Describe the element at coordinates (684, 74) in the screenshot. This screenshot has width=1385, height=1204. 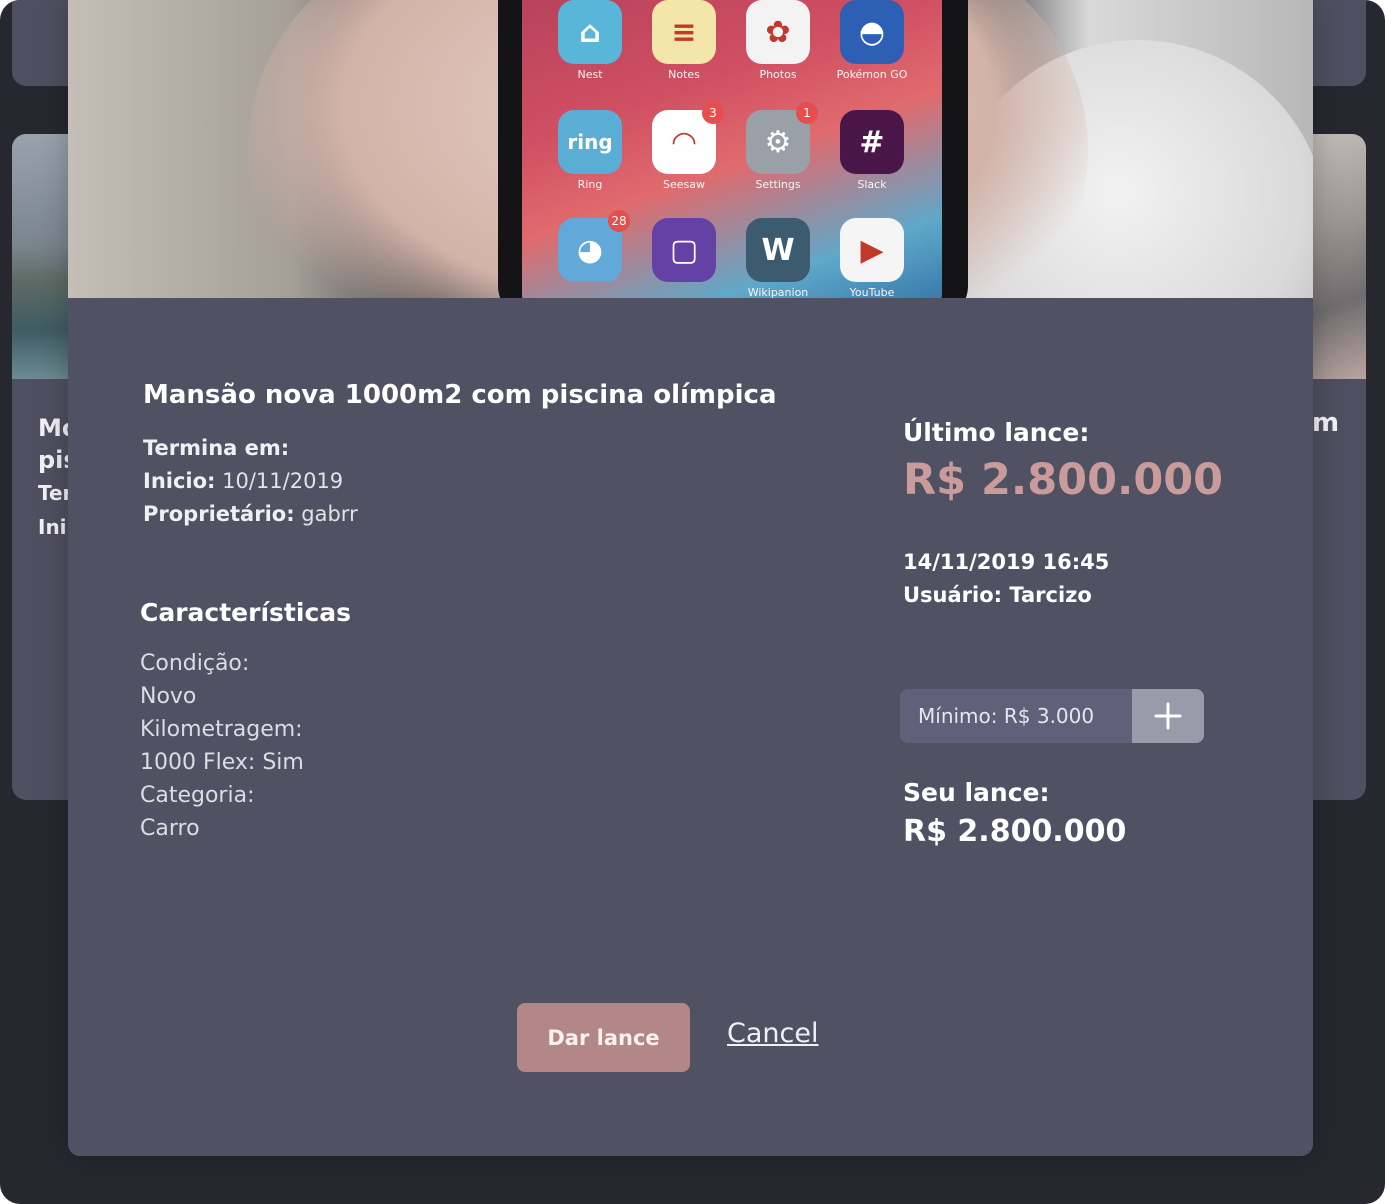
I see `app-label: Notes` at that location.